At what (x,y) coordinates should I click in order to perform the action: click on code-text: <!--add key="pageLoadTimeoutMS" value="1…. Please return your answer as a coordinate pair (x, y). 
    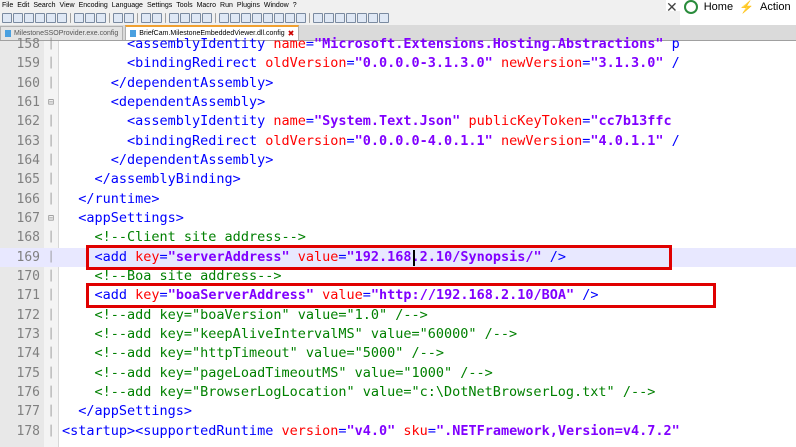
    Looking at the image, I should click on (277, 373).